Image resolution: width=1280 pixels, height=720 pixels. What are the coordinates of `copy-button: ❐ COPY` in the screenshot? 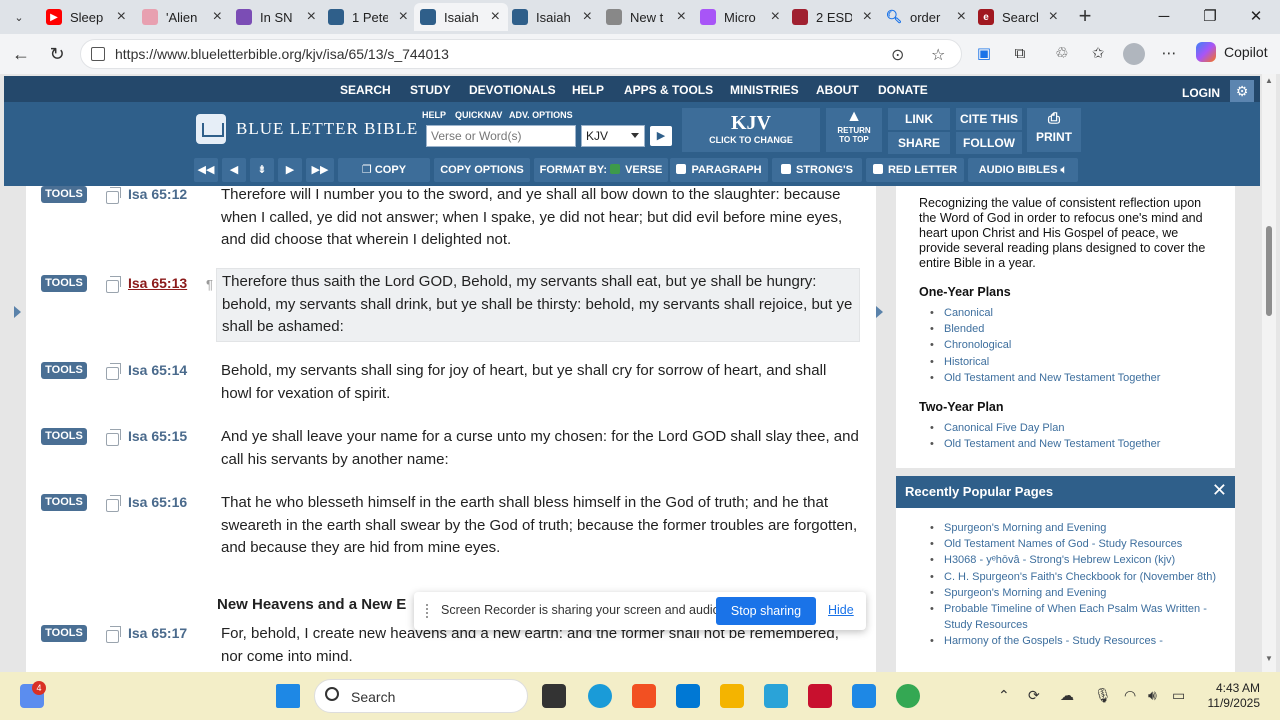 It's located at (384, 170).